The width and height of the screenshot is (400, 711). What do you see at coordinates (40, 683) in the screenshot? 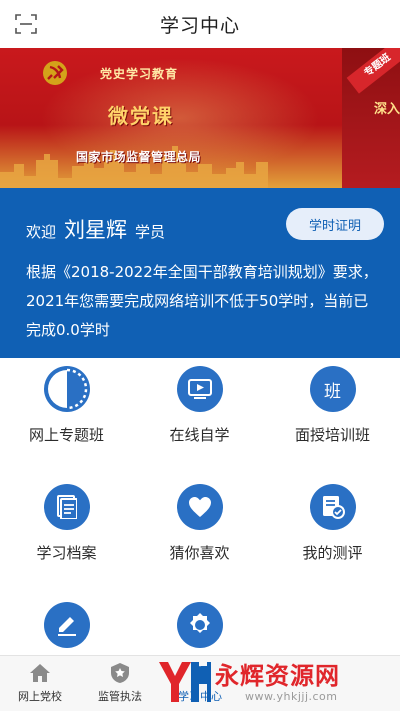
I see `nav-online-party-school: 网上党校` at bounding box center [40, 683].